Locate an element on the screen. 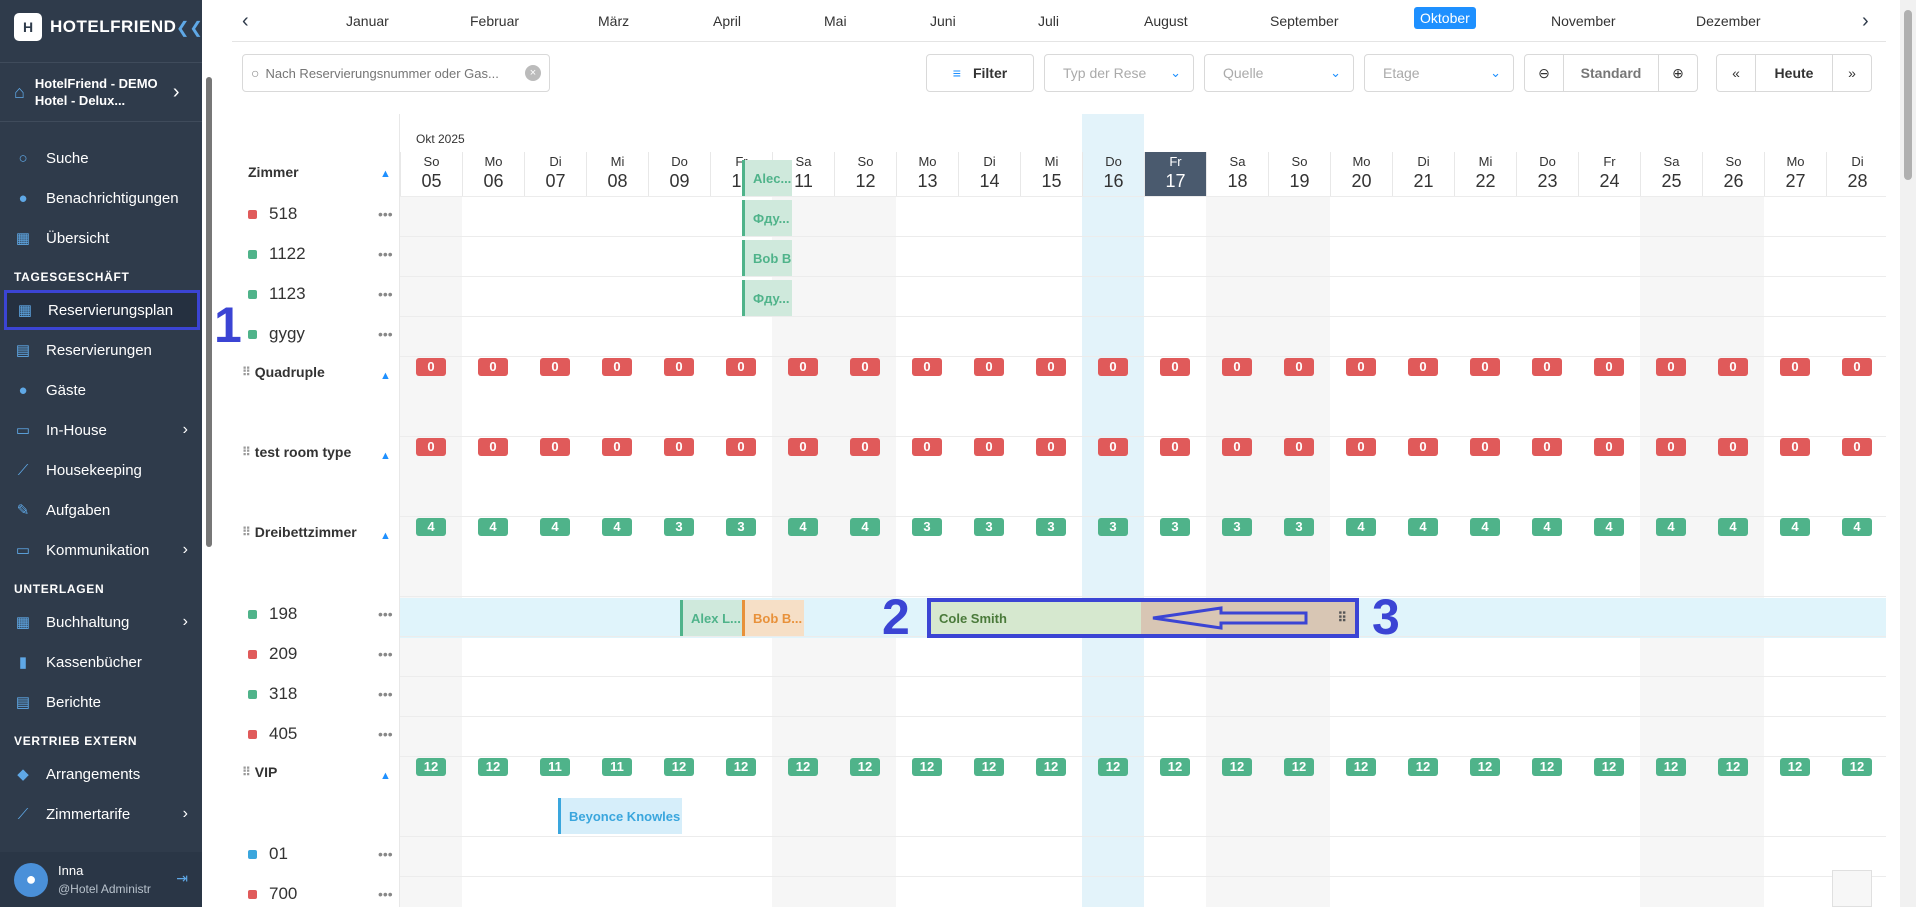  month-juli: Juli is located at coordinates (1048, 21).